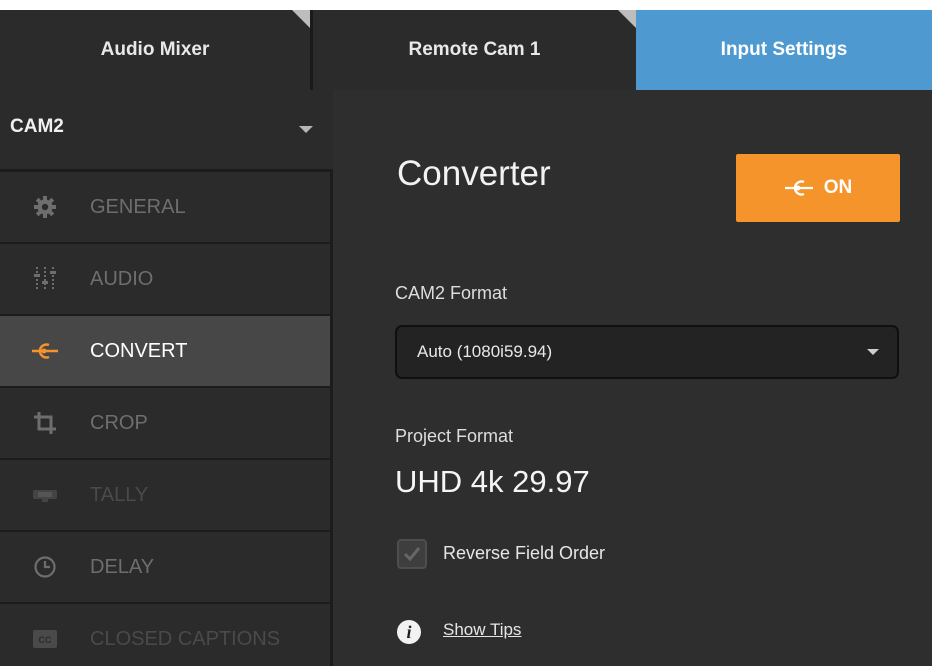 This screenshot has width=932, height=666. Describe the element at coordinates (45, 640) in the screenshot. I see `svg-text: CC` at that location.